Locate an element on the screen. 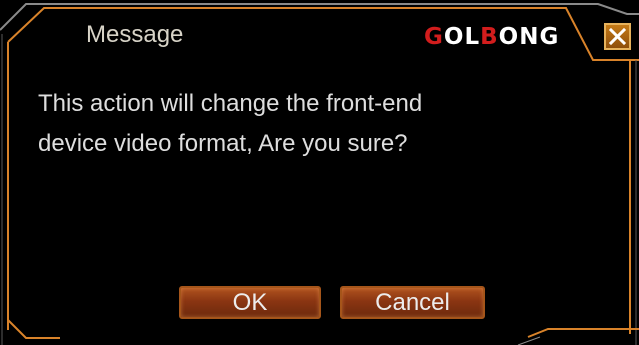 This screenshot has height=345, width=639. brand-logo-part: G is located at coordinates (434, 37).